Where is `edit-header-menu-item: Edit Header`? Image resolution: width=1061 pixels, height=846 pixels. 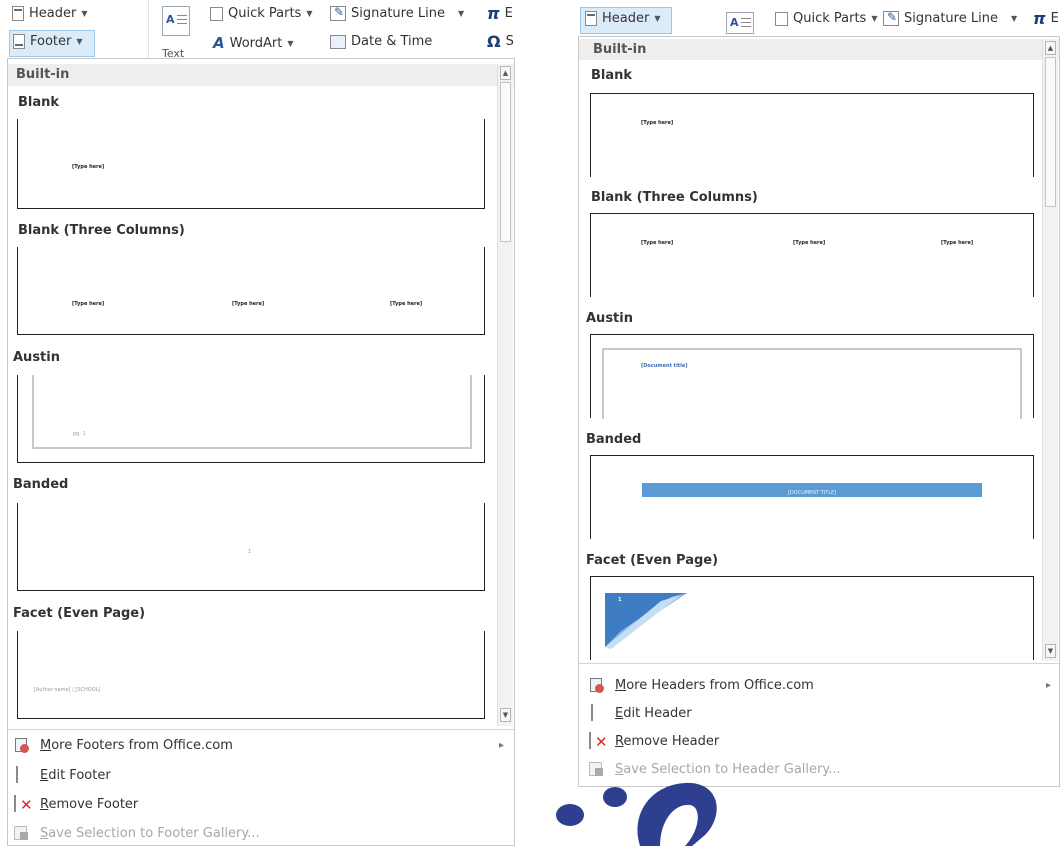
edit-header-menu-item: Edit Header is located at coordinates (640, 712).